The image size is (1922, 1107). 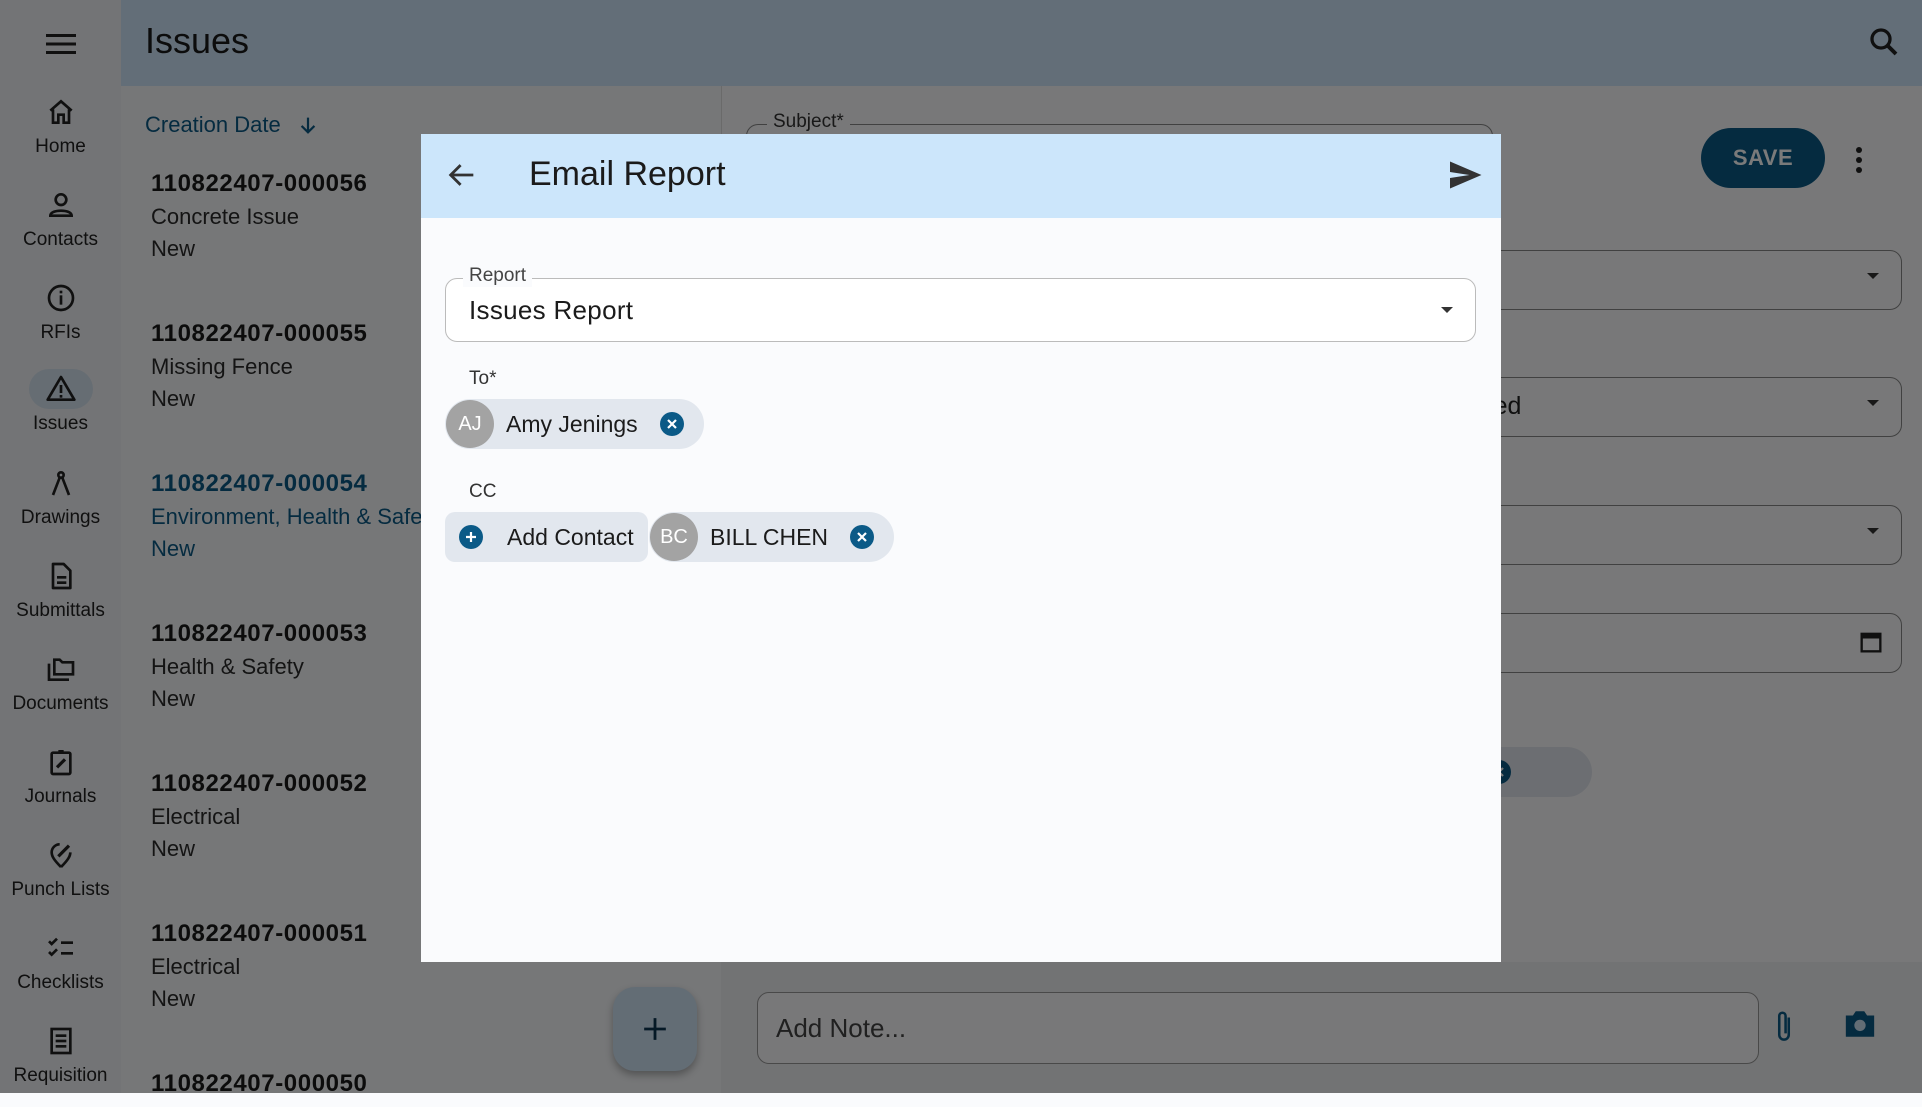 What do you see at coordinates (1447, 310) in the screenshot?
I see `dropdown-arrow-icon` at bounding box center [1447, 310].